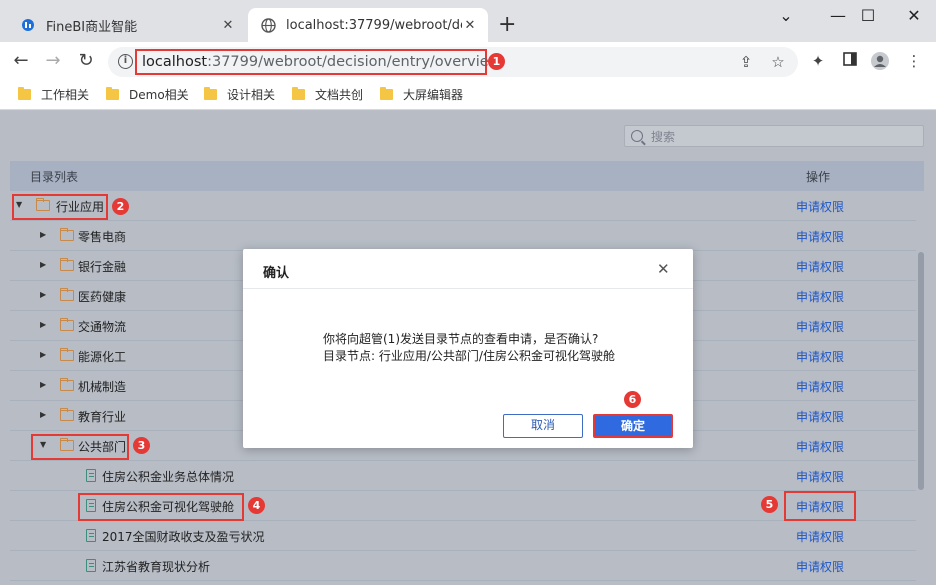 The height and width of the screenshot is (585, 936). I want to click on header-catalog: 目录列表, so click(54, 176).